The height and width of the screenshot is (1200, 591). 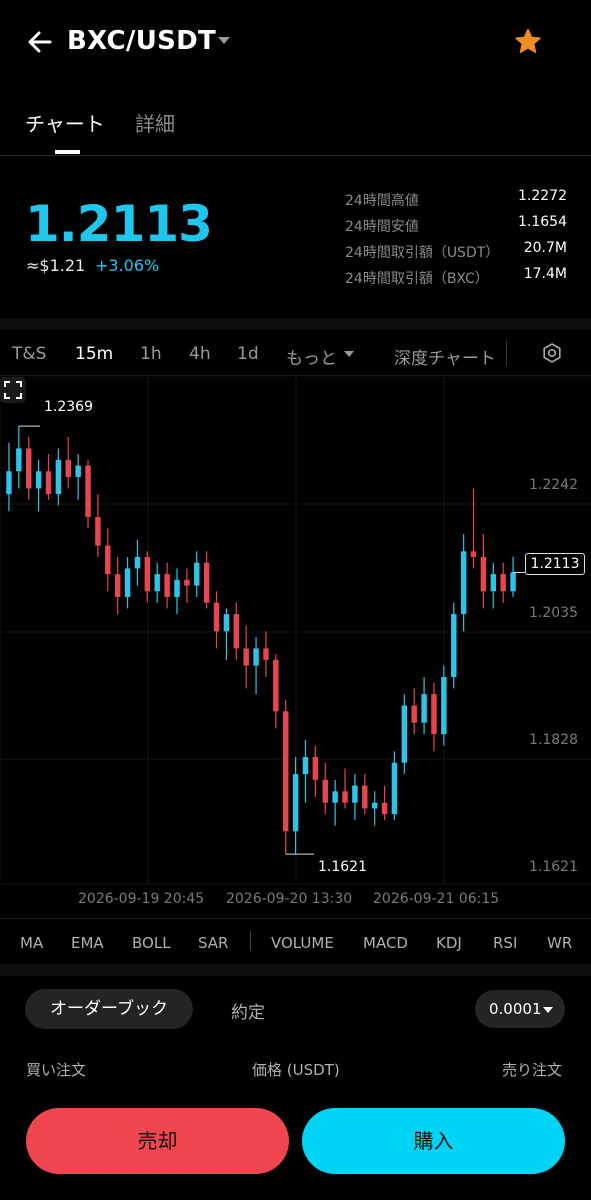 What do you see at coordinates (449, 943) in the screenshot?
I see `indicator-kdj: KDJ` at bounding box center [449, 943].